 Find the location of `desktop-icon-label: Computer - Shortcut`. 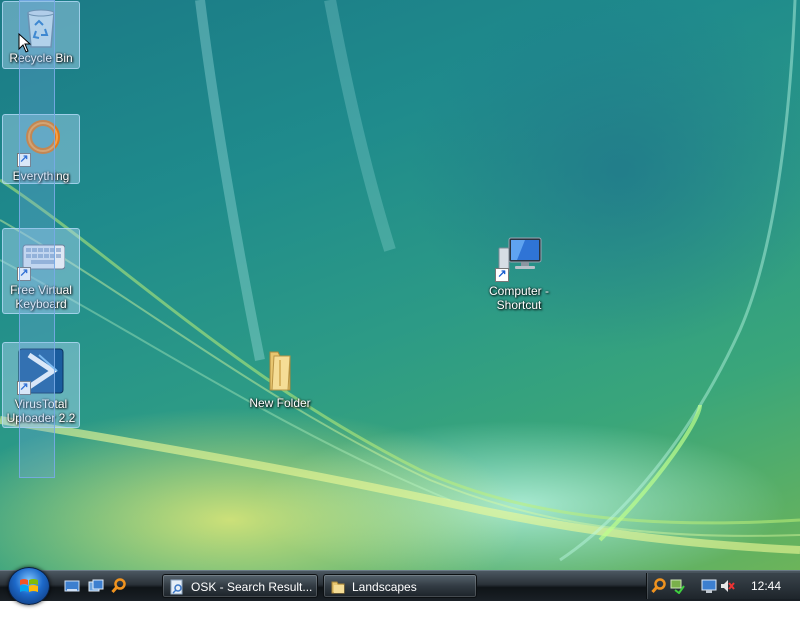

desktop-icon-label: Computer - Shortcut is located at coordinates (519, 298).